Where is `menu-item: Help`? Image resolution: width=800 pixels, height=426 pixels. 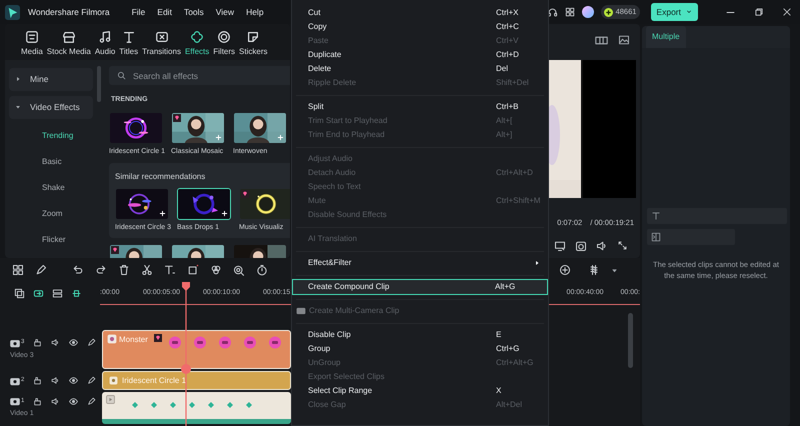
menu-item: Help is located at coordinates (255, 12).